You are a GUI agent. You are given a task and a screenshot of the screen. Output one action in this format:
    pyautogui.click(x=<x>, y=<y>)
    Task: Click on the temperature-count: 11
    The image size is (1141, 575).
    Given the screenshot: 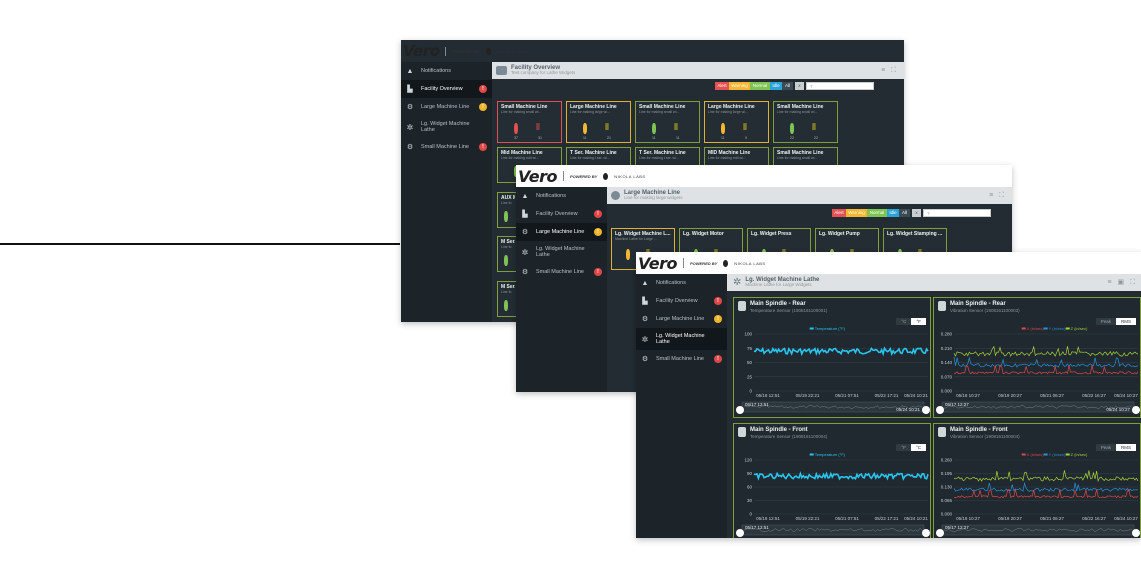 What is the action you would take?
    pyautogui.click(x=654, y=138)
    